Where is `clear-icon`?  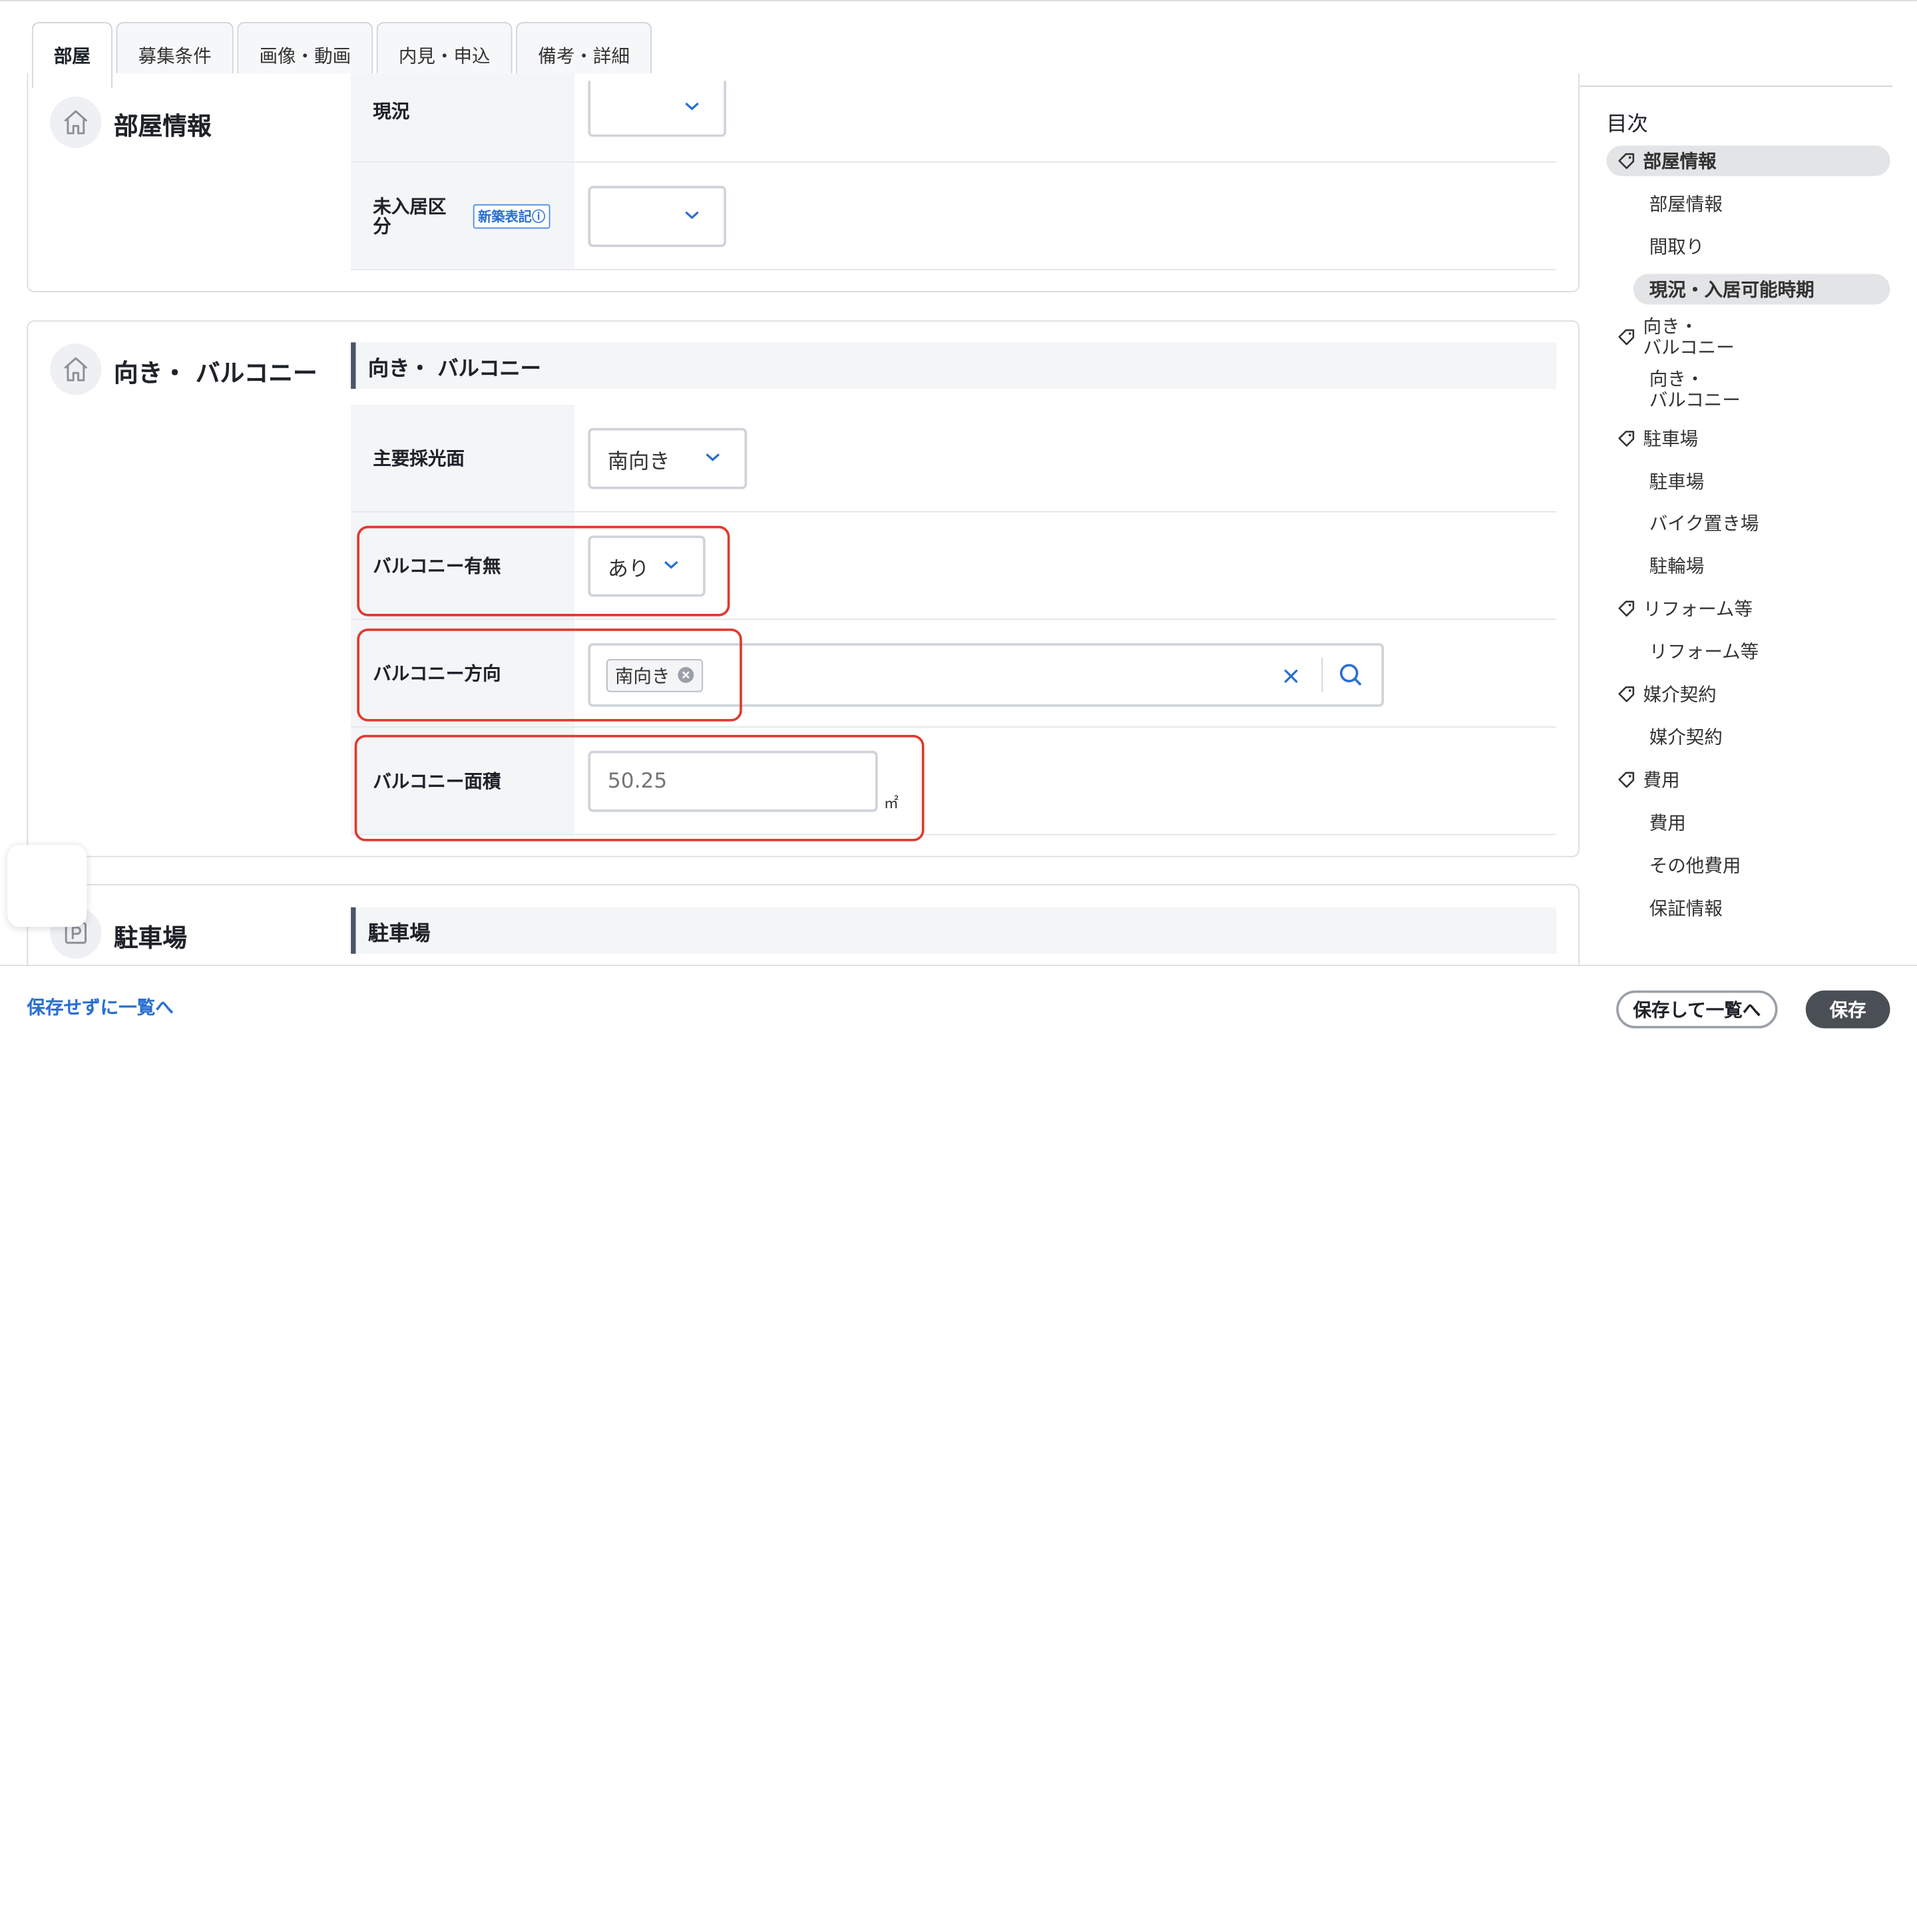
clear-icon is located at coordinates (1291, 676).